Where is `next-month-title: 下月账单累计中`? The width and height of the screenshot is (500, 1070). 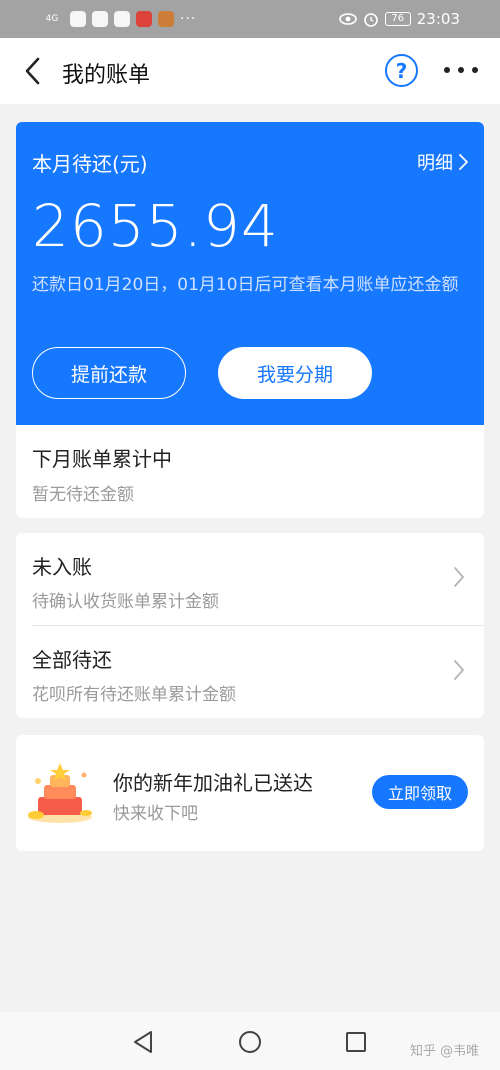
next-month-title: 下月账单累计中 is located at coordinates (102, 459).